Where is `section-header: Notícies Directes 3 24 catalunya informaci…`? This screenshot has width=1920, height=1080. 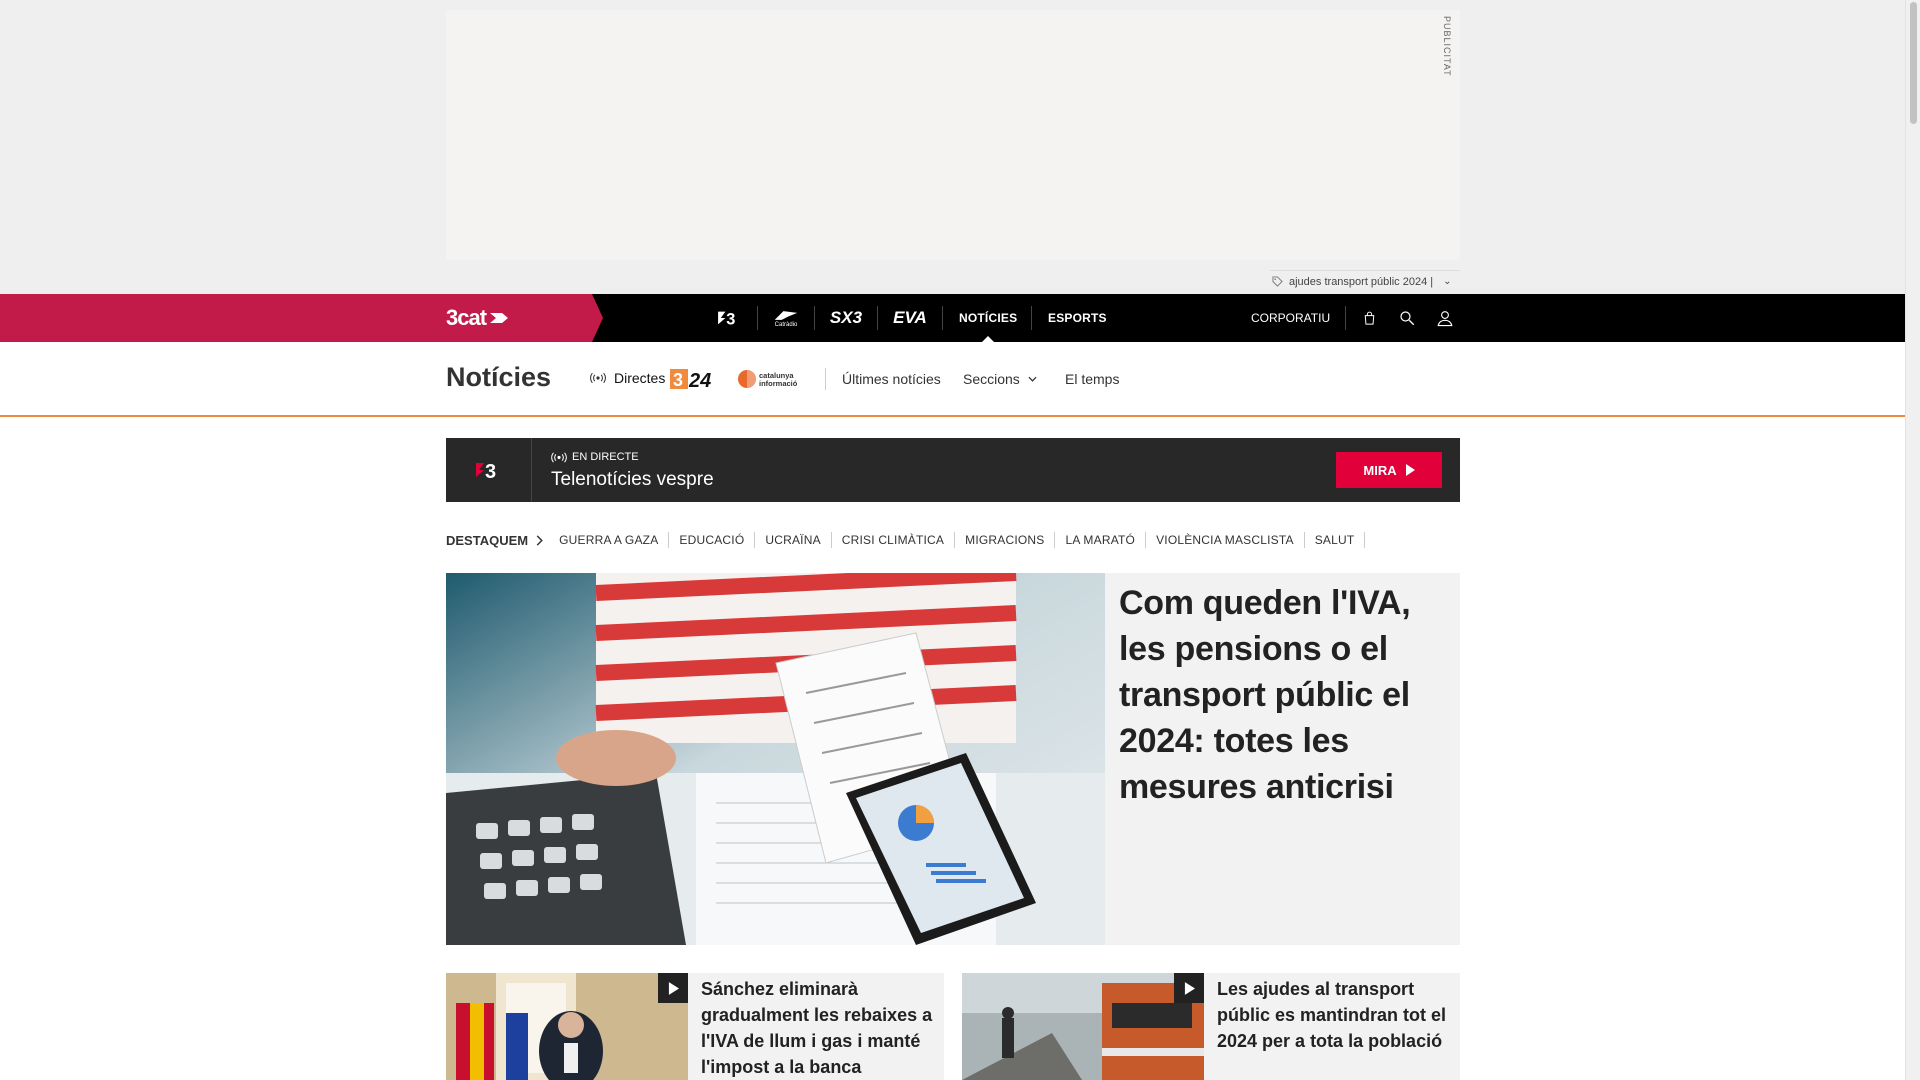
section-header: Notícies Directes 3 24 catalunya informaci… is located at coordinates (952, 379).